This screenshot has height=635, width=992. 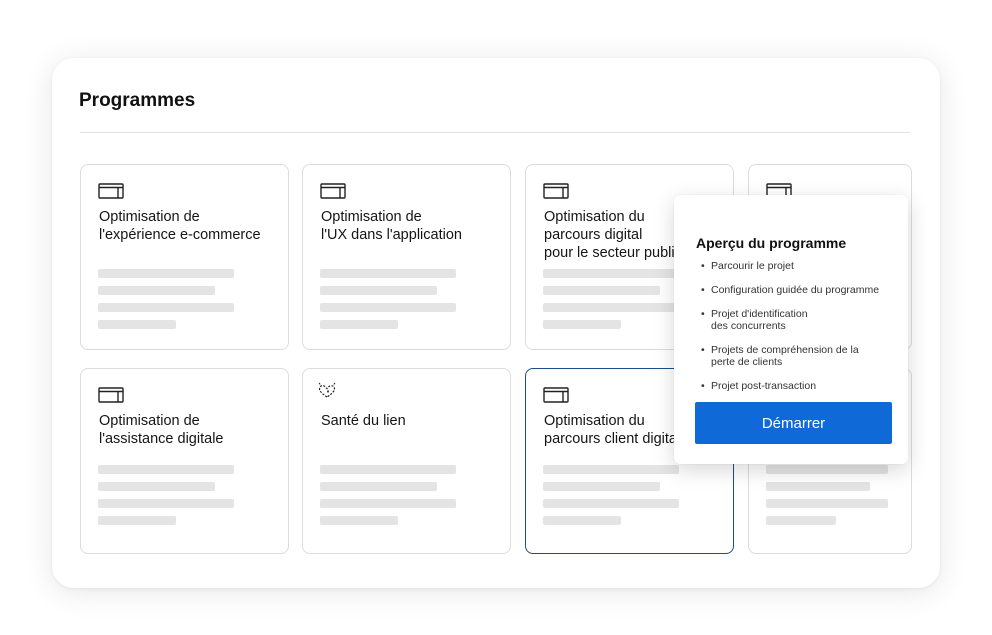 I want to click on program-card: Optimisation de l'assistance digitale, so click(x=184, y=461).